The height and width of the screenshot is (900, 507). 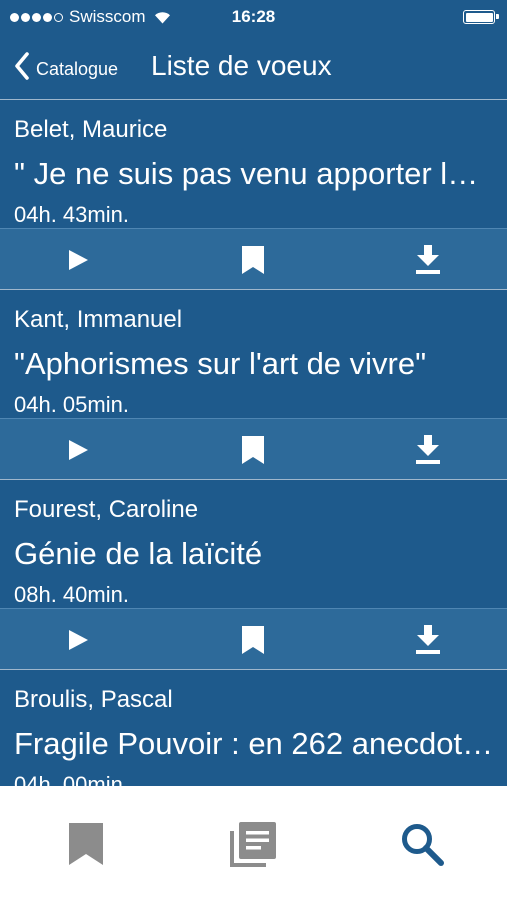 I want to click on status-time: 16:28, so click(x=253, y=16).